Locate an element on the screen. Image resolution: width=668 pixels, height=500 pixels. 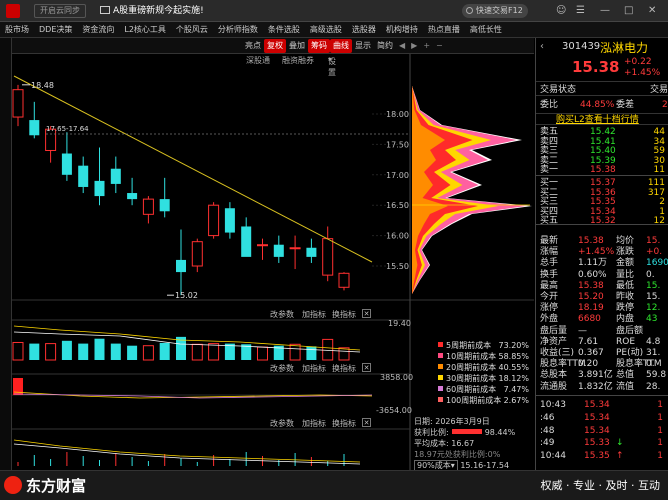
orderbook-label: 买三 is located at coordinates (549, 202).